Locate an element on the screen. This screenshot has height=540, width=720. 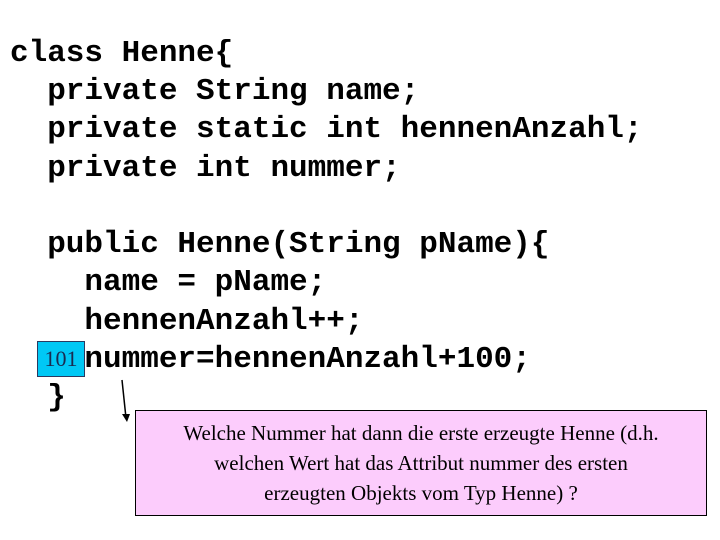
callout-line-3: erzeugten Objekts vom Typ Henne) ? is located at coordinates (421, 493).